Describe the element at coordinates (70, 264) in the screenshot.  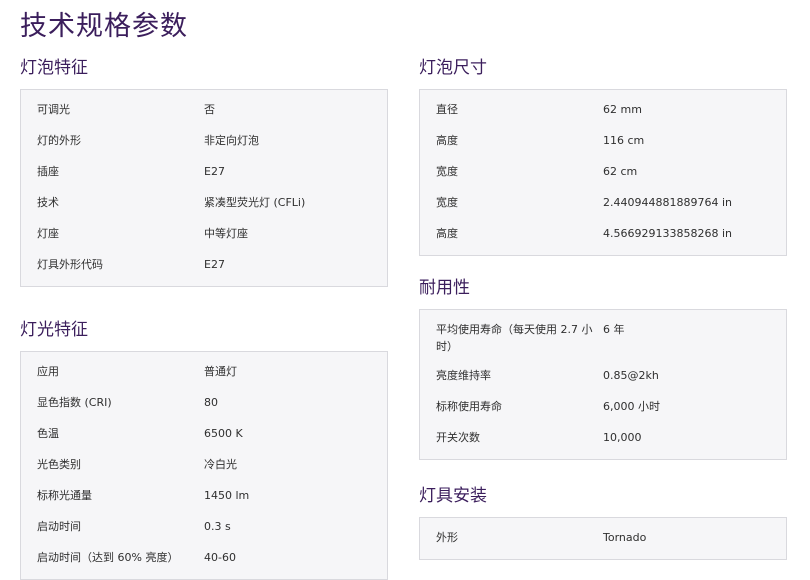
I see `spec-label: 灯具外形代码` at that location.